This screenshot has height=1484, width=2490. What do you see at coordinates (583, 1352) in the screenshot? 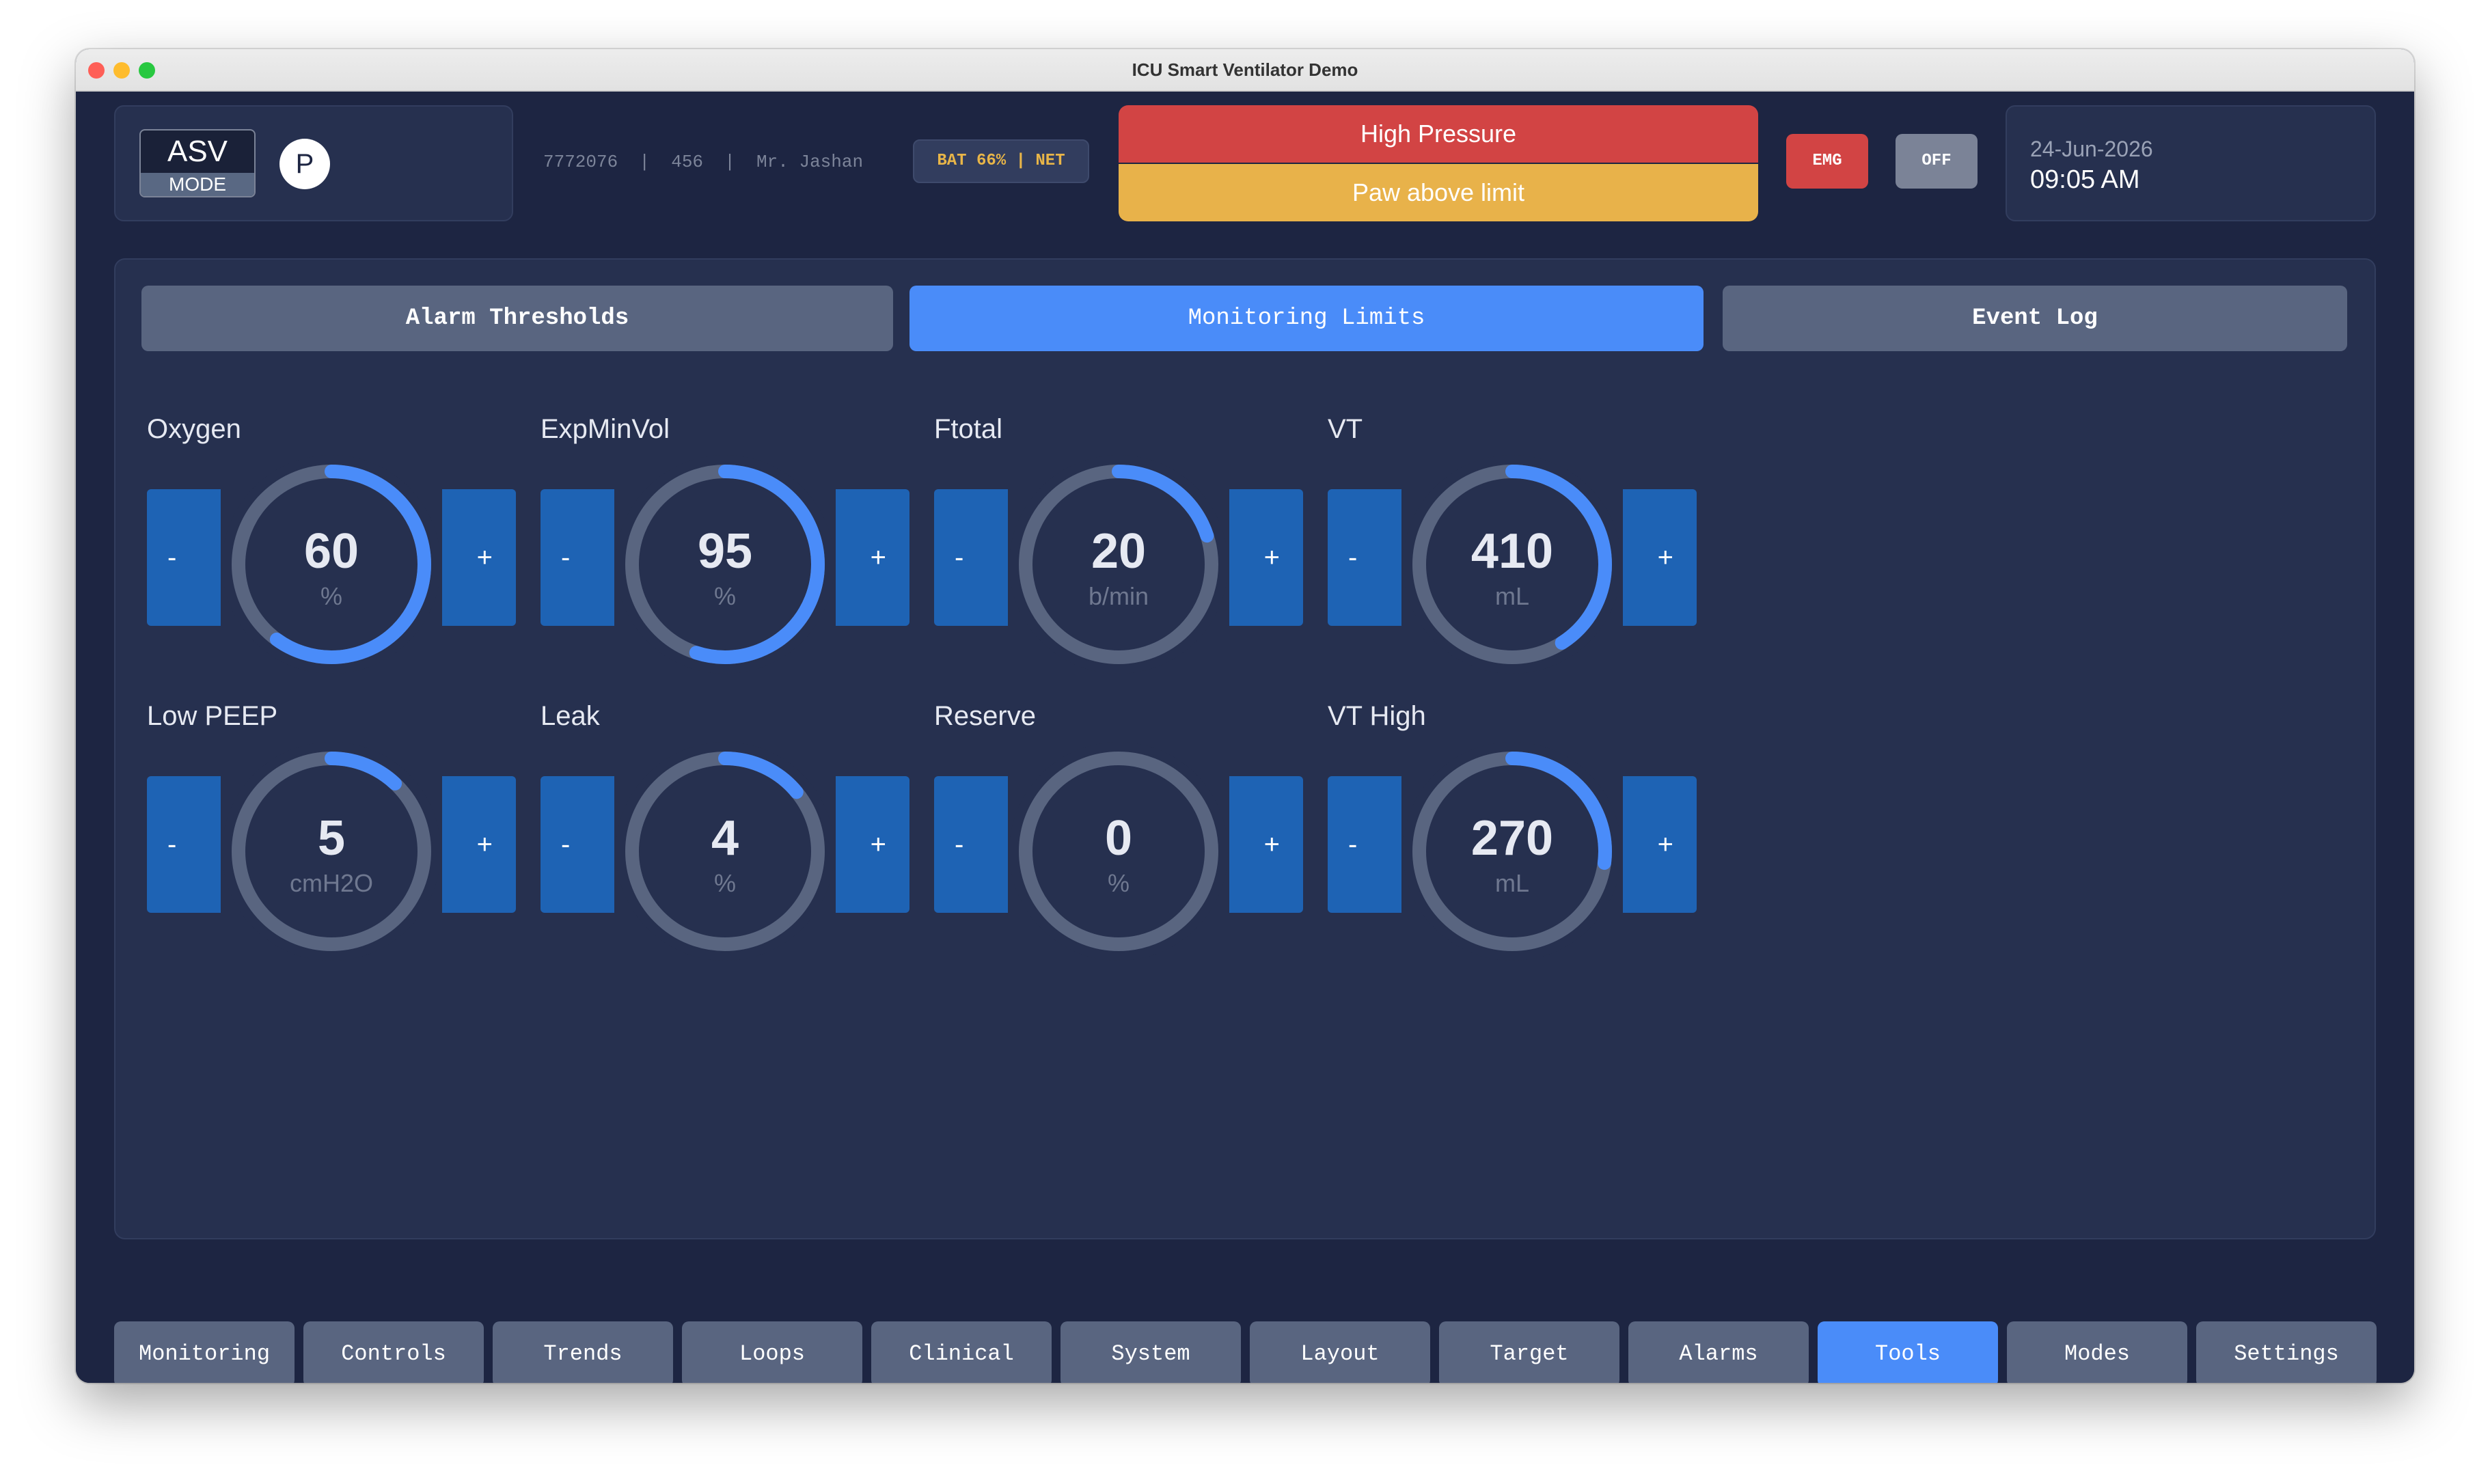
I see `nav-trends-button: Trends` at bounding box center [583, 1352].